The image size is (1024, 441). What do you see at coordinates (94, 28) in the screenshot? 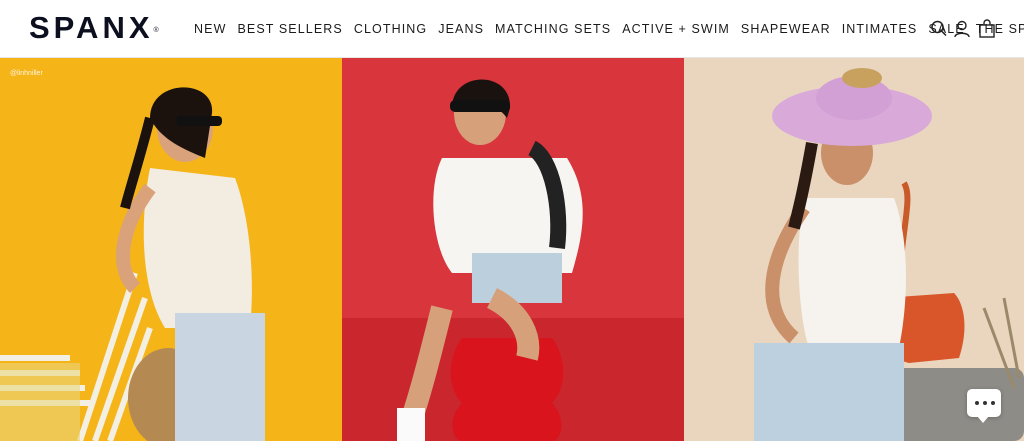
I see `spanx-logo: SPANX®` at bounding box center [94, 28].